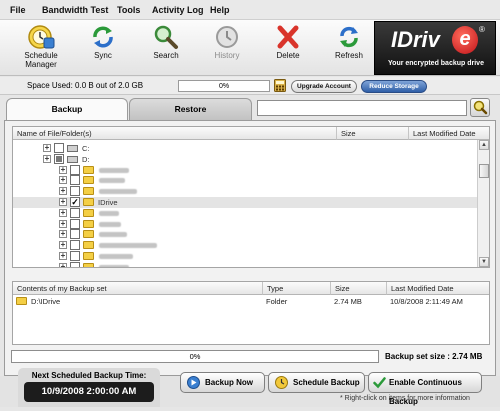  I want to click on refresh-label: Refresh, so click(348, 55).